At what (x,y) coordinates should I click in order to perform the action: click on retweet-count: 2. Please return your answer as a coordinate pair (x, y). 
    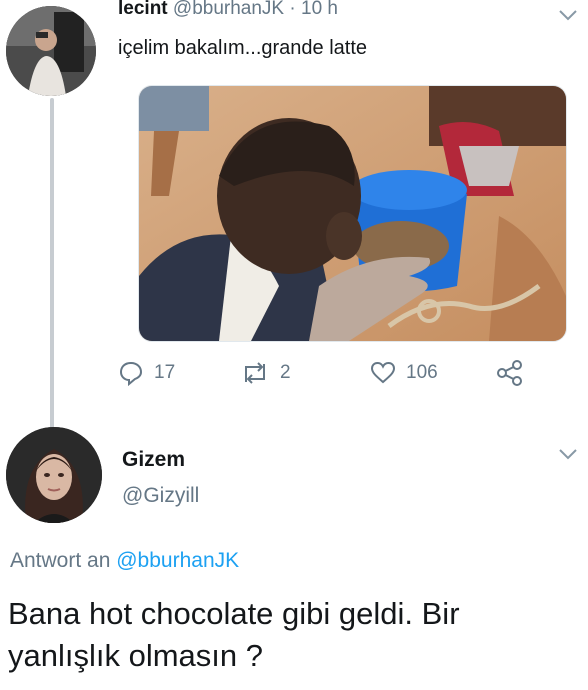
    Looking at the image, I should click on (285, 372).